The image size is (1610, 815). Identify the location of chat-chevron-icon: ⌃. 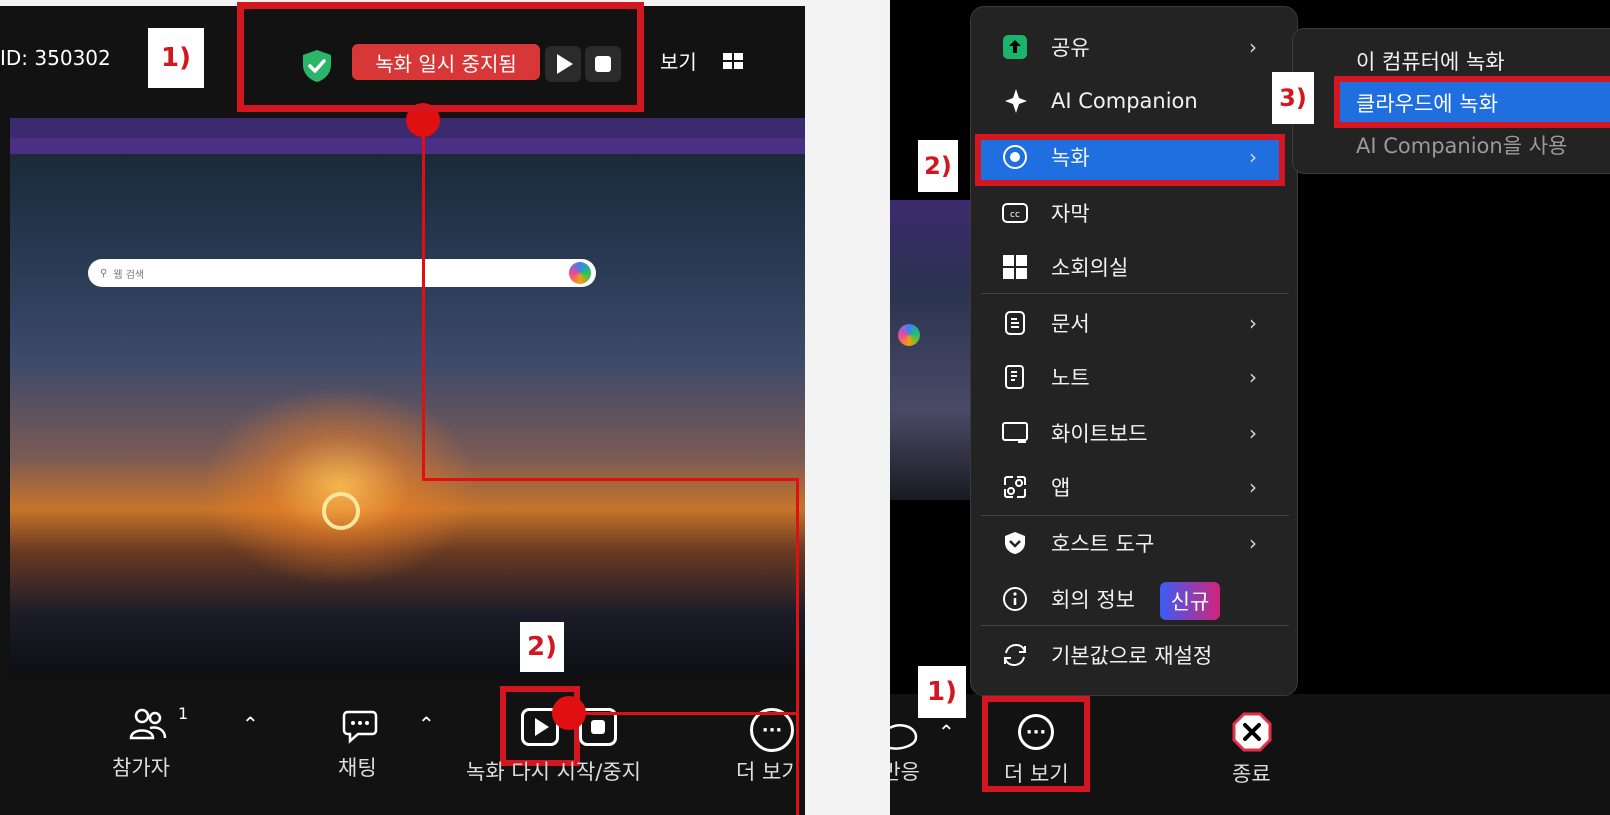
(426, 724).